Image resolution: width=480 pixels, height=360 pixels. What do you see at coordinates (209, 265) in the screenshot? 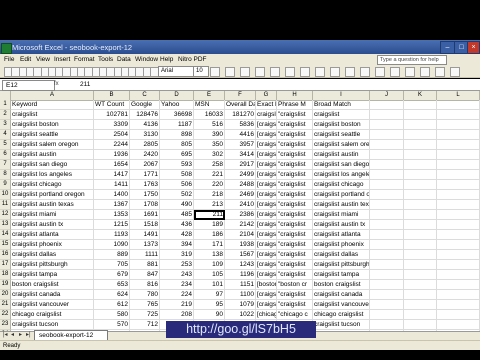
I see `table-cell: 109` at bounding box center [209, 265].